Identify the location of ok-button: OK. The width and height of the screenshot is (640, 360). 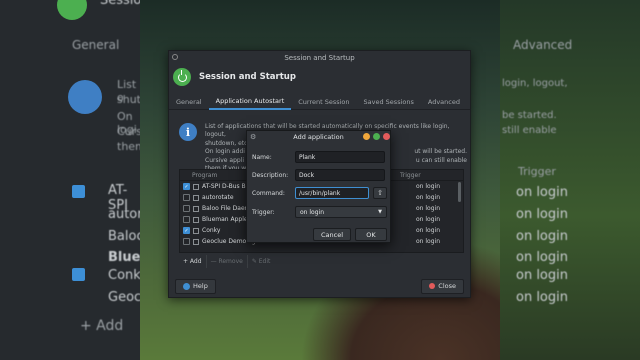
(371, 234).